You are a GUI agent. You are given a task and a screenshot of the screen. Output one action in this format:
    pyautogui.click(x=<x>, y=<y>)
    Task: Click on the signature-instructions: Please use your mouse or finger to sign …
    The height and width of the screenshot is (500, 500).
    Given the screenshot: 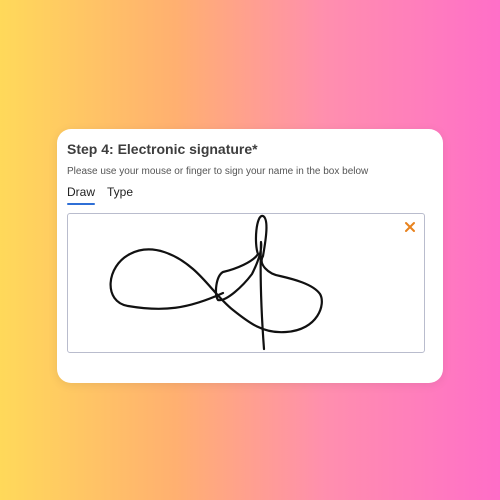 What is the action you would take?
    pyautogui.click(x=218, y=171)
    